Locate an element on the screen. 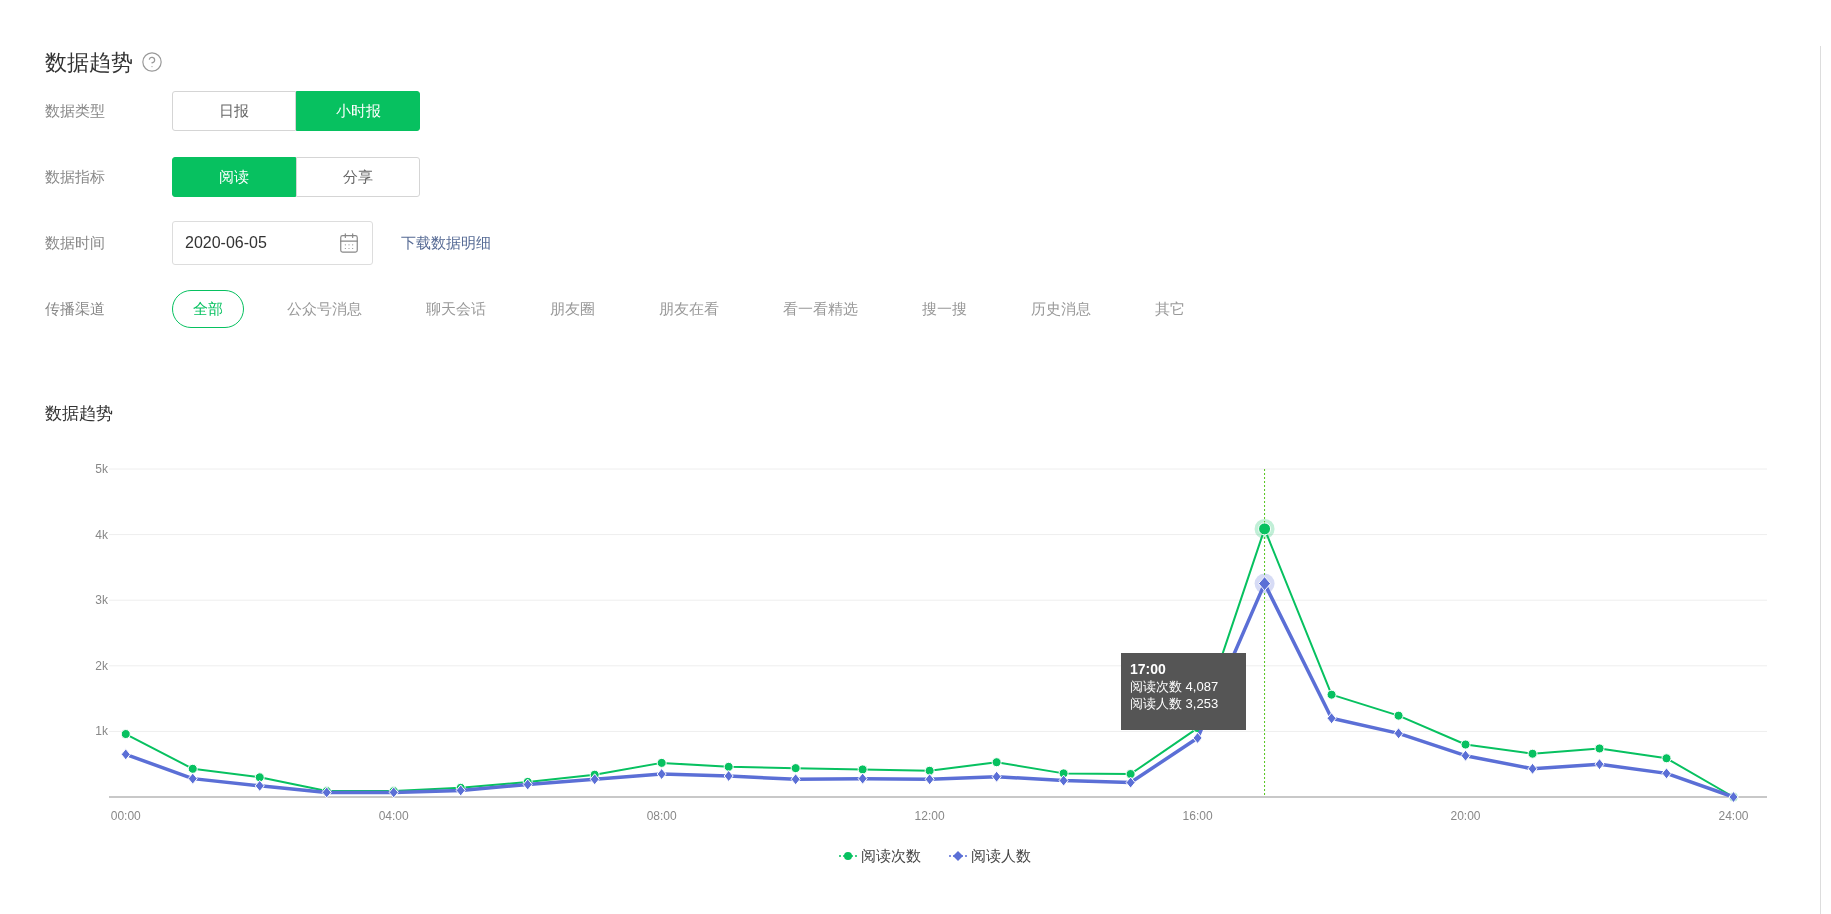  y-tick-label: 3k is located at coordinates (101, 600).